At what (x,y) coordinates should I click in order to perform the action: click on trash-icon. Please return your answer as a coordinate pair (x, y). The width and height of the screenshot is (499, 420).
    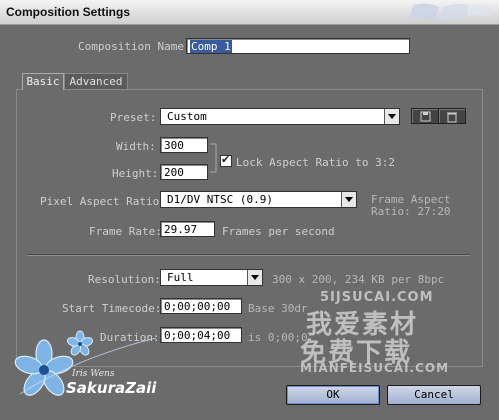
    Looking at the image, I should click on (452, 117).